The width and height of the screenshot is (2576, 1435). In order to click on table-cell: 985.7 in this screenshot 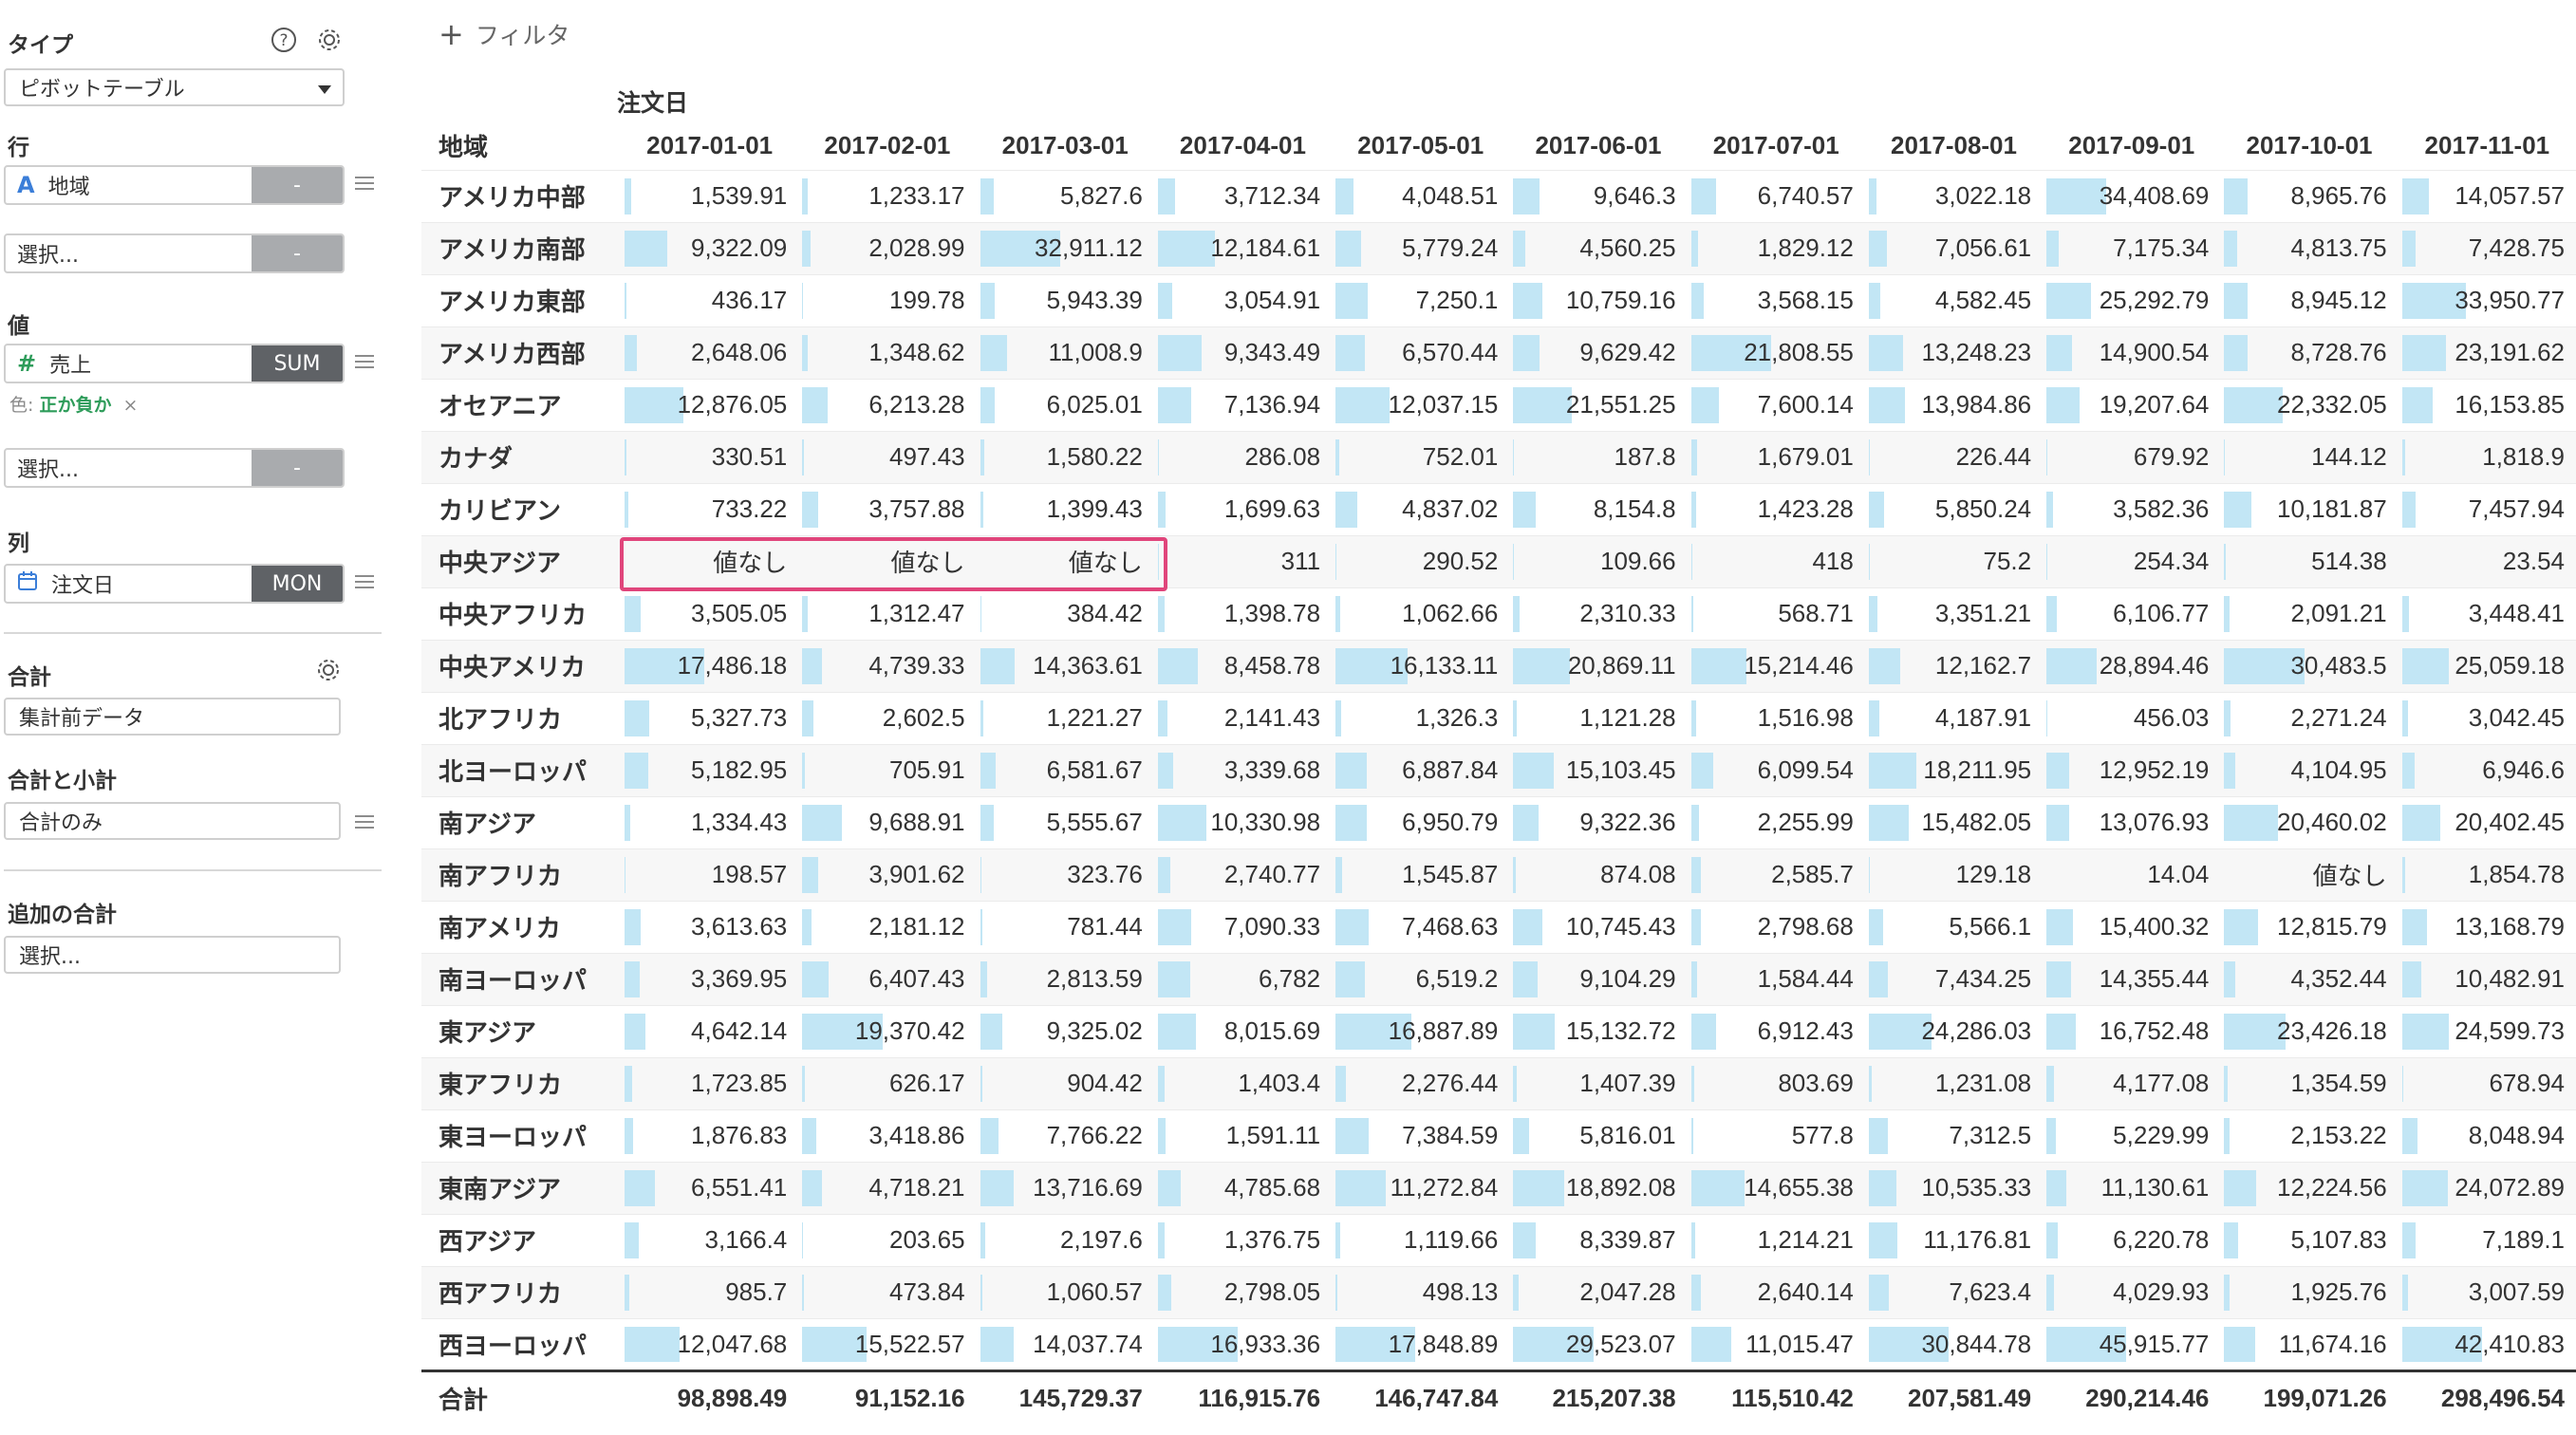, I will do `click(709, 1292)`.